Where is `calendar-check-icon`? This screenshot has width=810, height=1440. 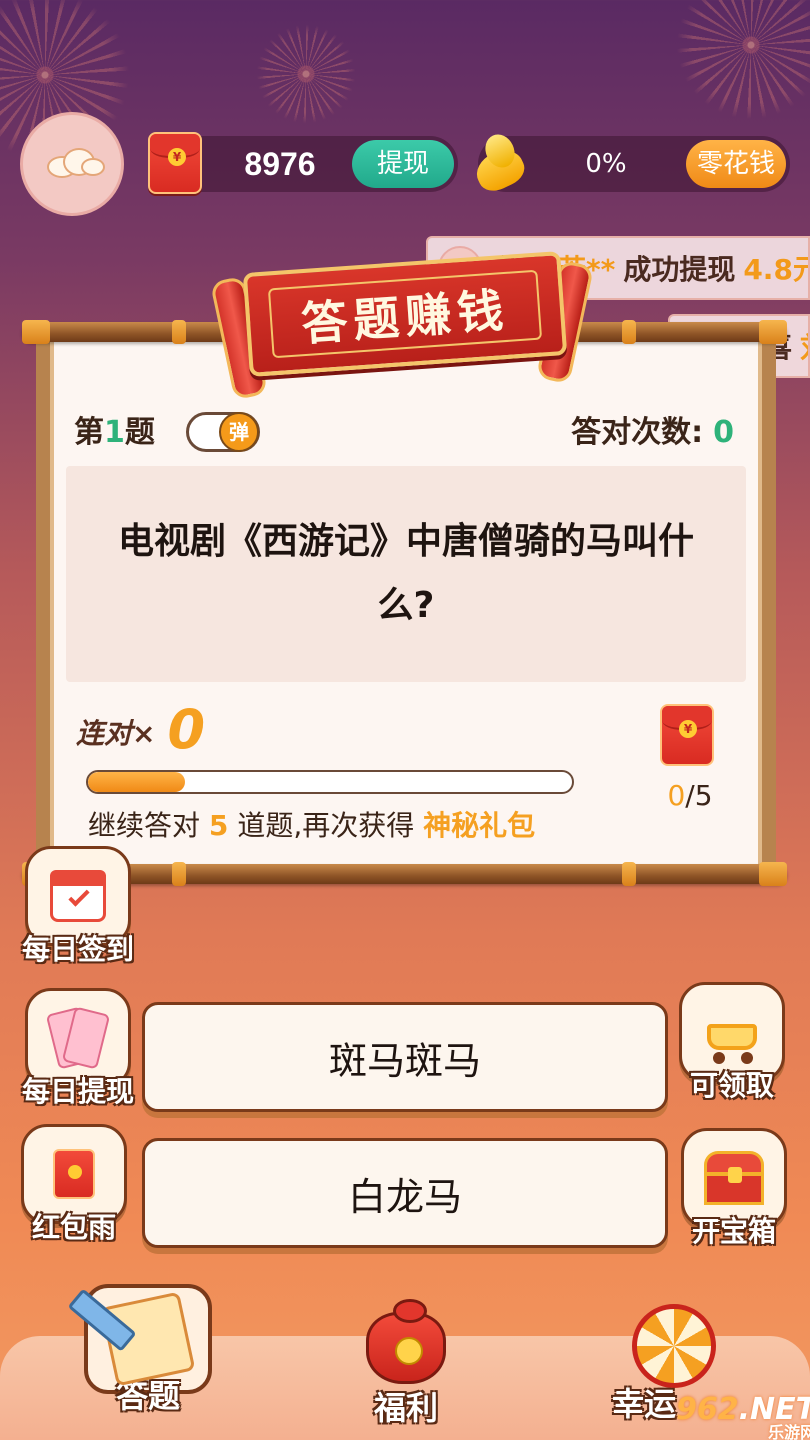 calendar-check-icon is located at coordinates (78, 896).